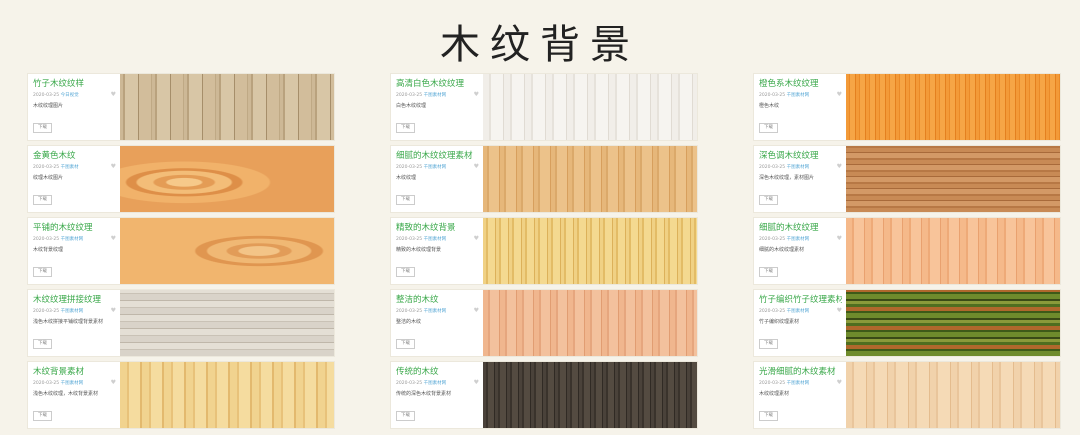 The image size is (1080, 435). Describe the element at coordinates (779, 322) in the screenshot. I see `card-description: 竹子编织纹理素材` at that location.